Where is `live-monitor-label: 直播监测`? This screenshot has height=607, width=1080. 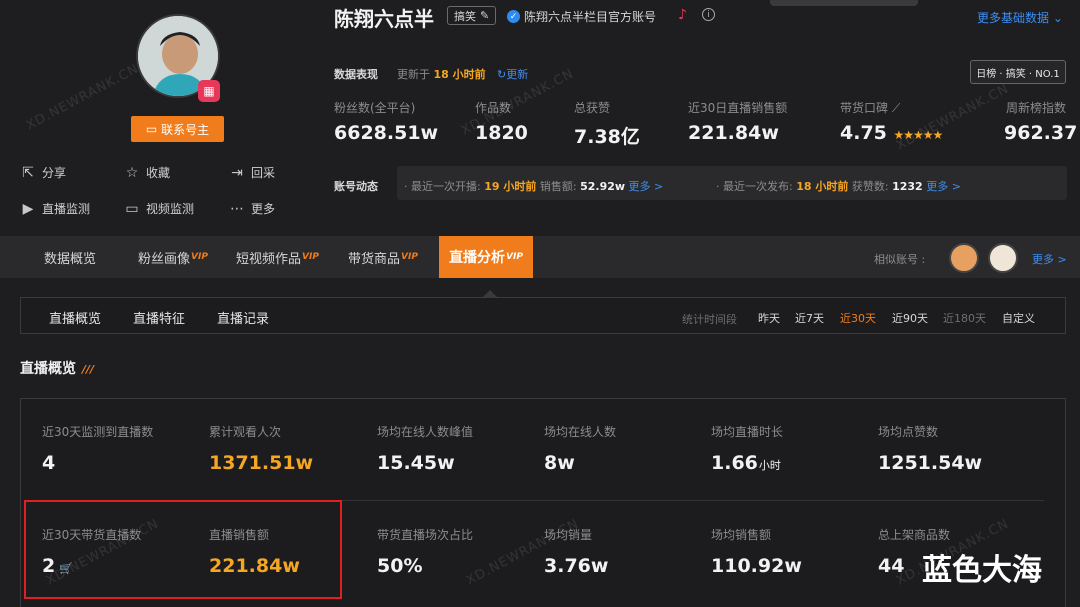
live-monitor-label: 直播监测 is located at coordinates (66, 209).